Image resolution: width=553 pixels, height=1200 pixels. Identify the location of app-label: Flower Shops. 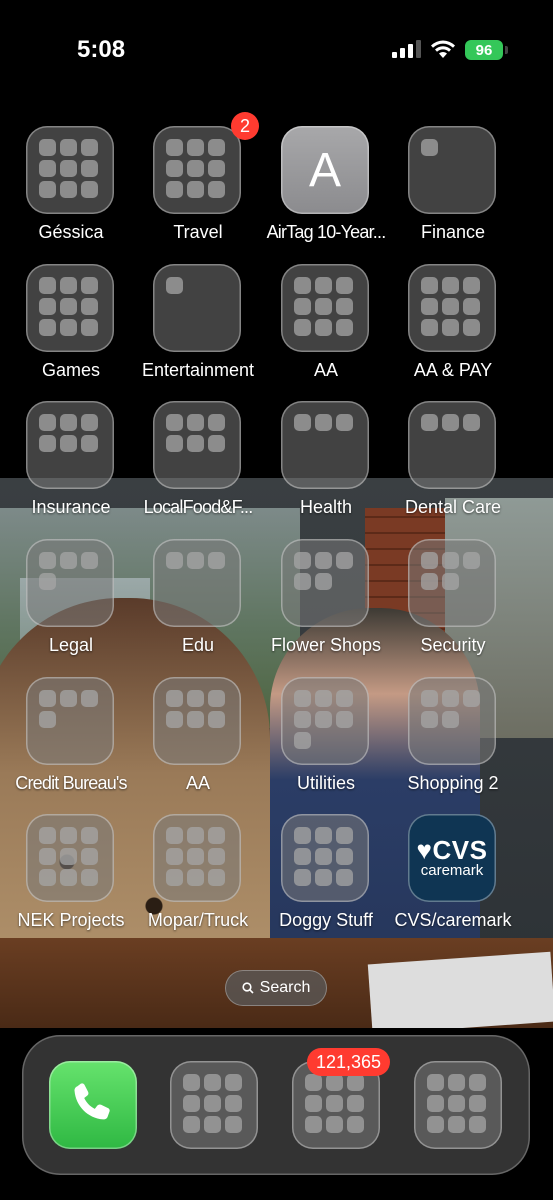
(326, 645).